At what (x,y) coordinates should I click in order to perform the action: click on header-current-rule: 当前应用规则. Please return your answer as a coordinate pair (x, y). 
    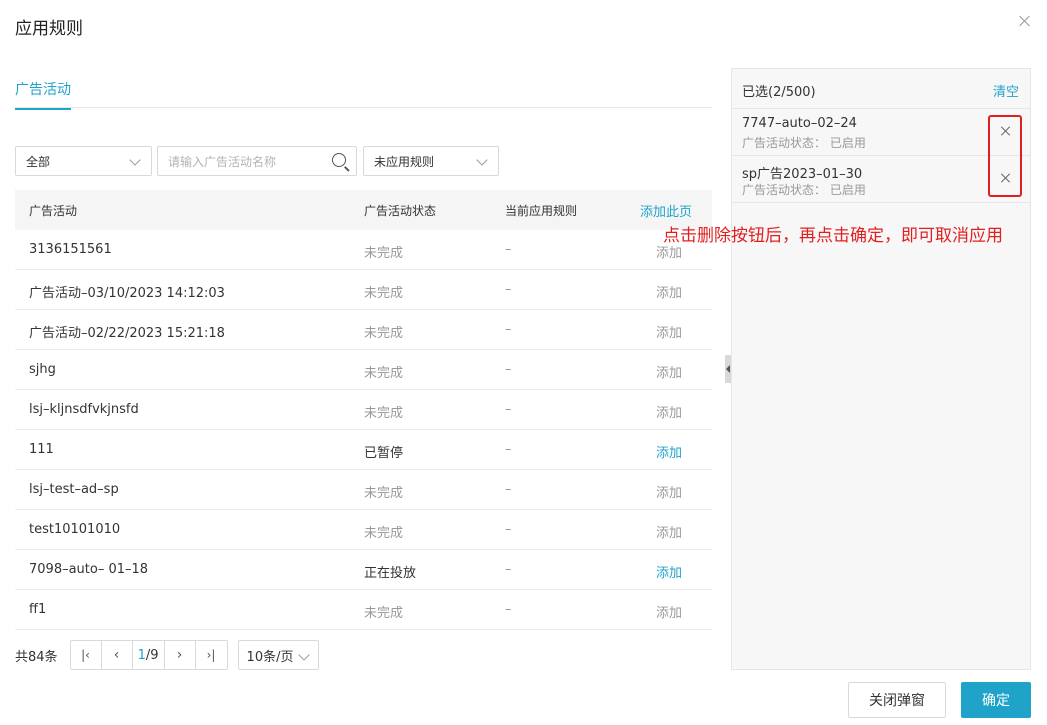
    Looking at the image, I should click on (541, 211).